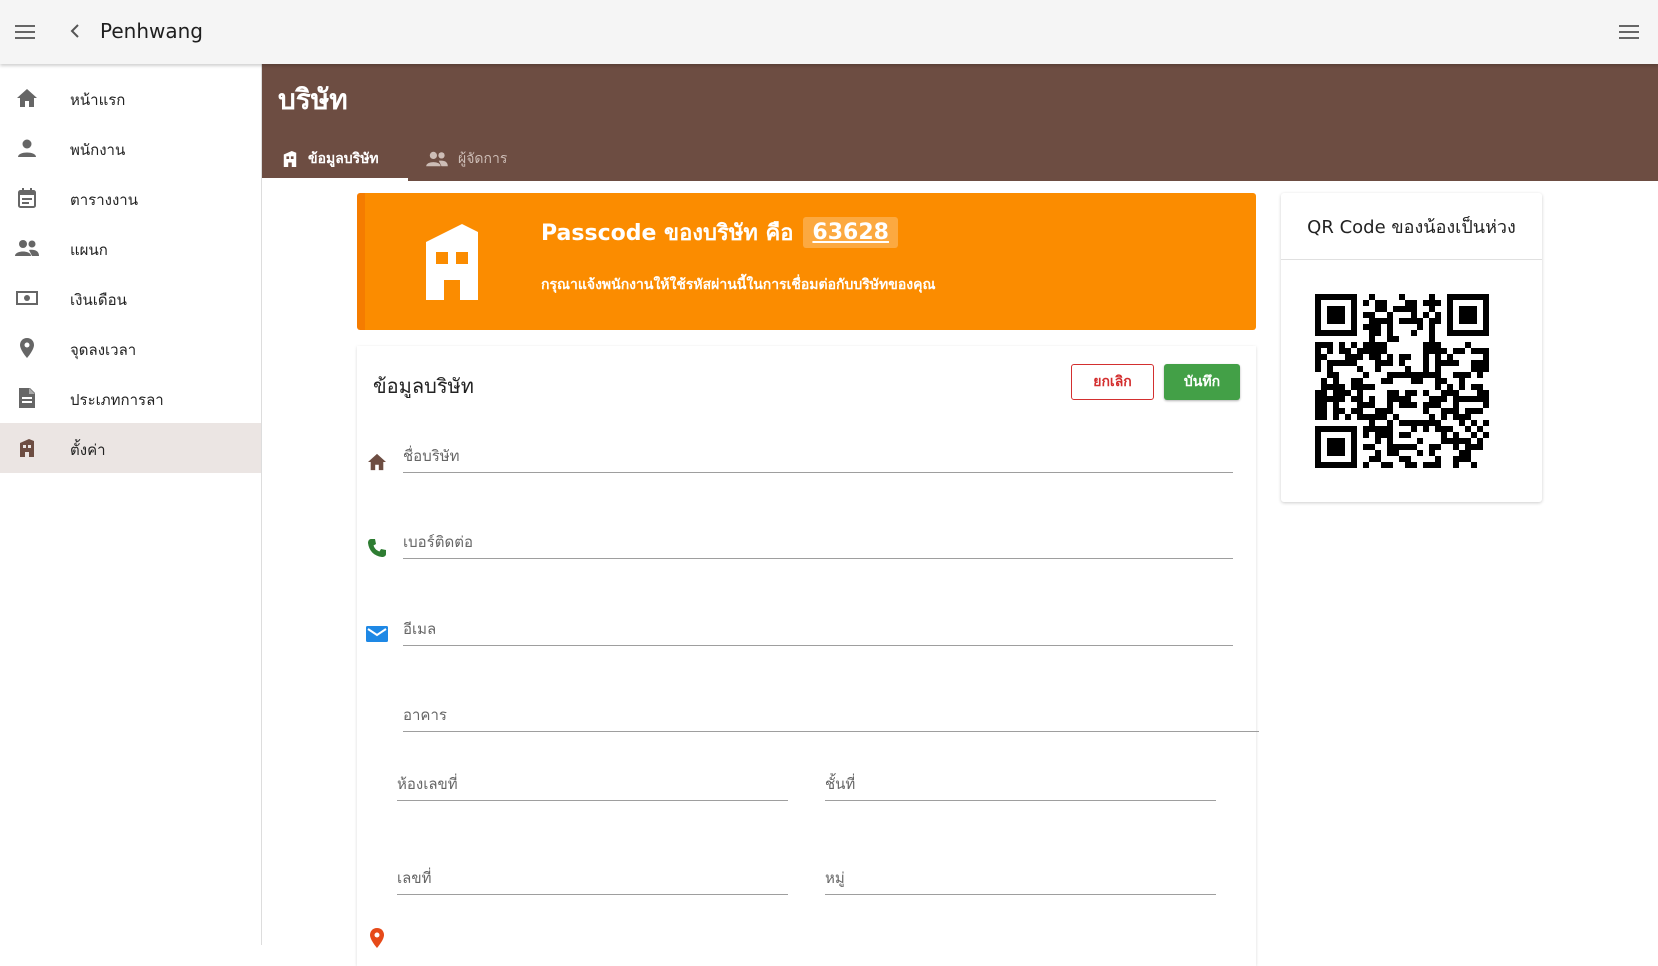 The width and height of the screenshot is (1658, 966). What do you see at coordinates (960, 122) in the screenshot?
I see `page-header: บริษัท ข้อมูลบริษัท ผู้จัดการ` at bounding box center [960, 122].